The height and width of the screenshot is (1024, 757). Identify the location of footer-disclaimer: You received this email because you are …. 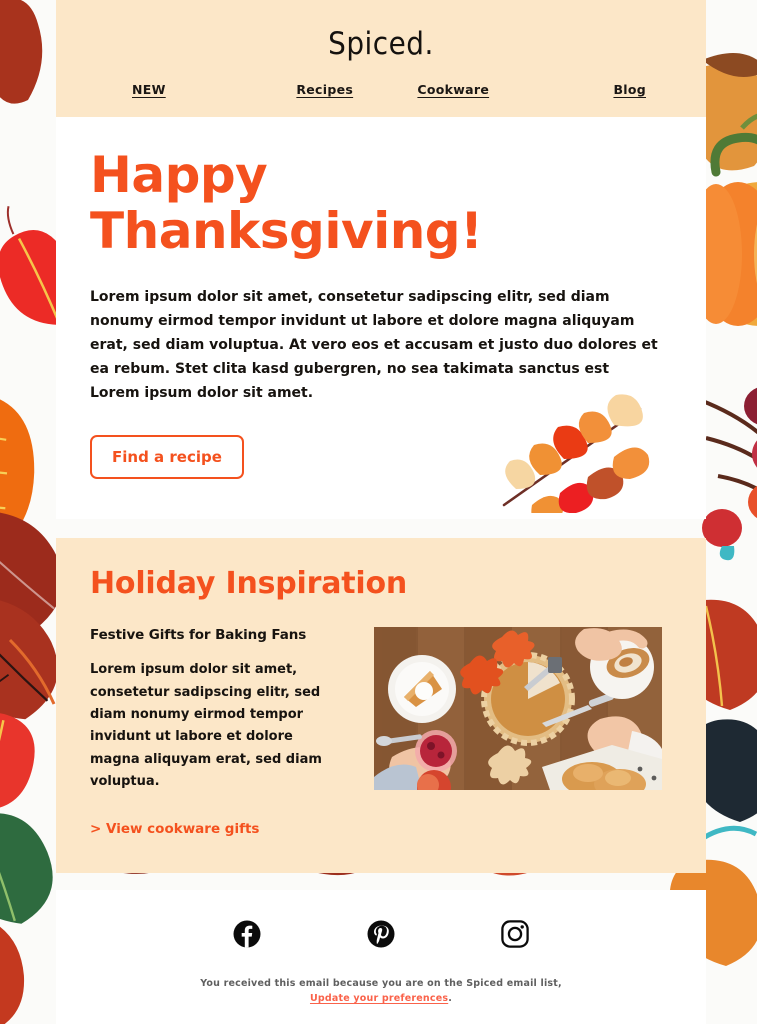
(381, 983).